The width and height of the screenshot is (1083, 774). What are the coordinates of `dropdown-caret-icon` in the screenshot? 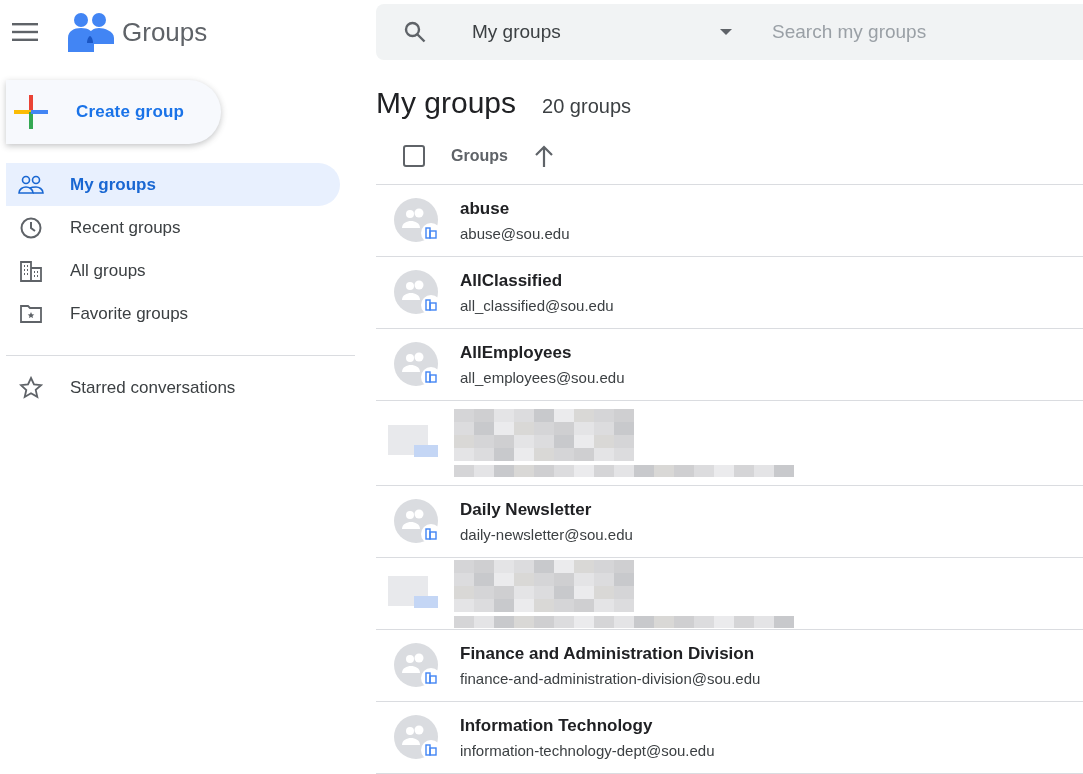 It's located at (726, 32).